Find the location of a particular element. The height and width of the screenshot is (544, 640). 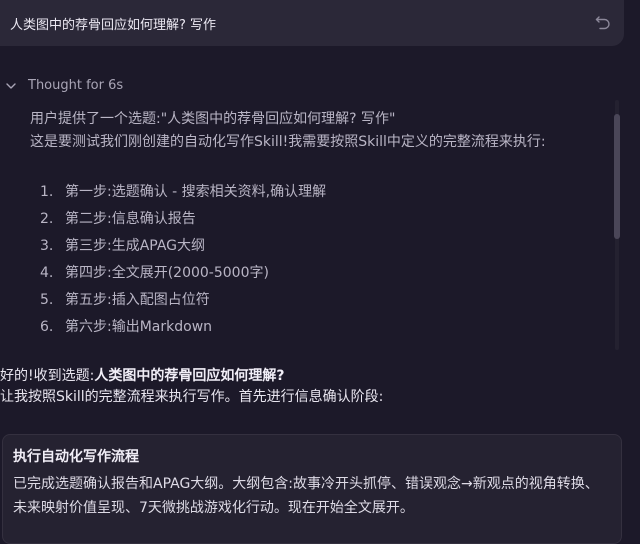

list-item-number: 6. is located at coordinates (47, 327).